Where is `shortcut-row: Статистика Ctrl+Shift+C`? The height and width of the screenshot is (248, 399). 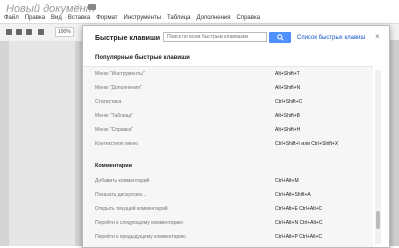
shortcut-row: Статистика Ctrl+Shift+C is located at coordinates (228, 102).